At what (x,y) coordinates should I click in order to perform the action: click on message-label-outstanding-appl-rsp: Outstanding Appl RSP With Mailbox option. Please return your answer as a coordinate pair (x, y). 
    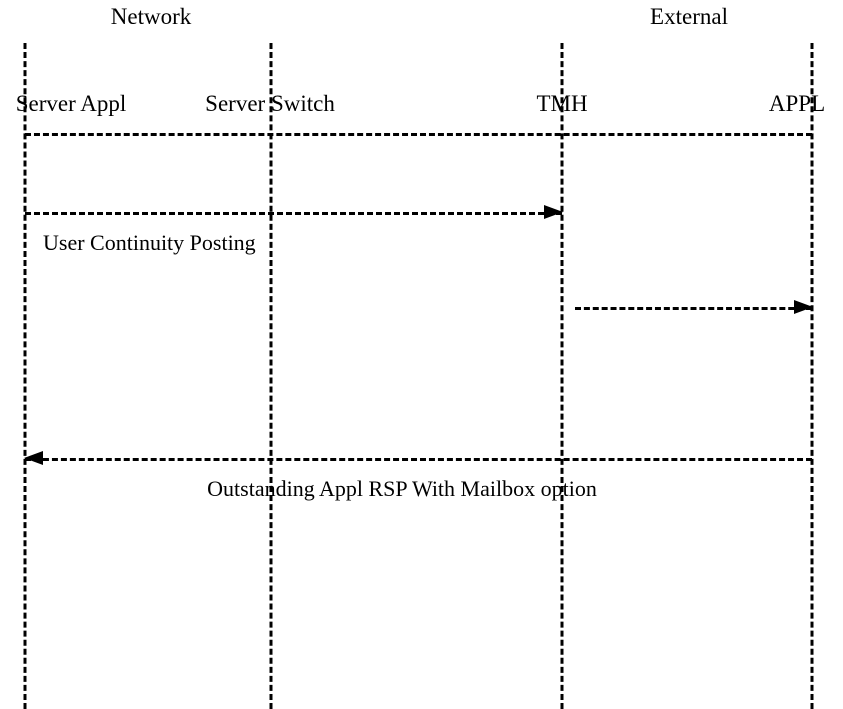
    Looking at the image, I should click on (402, 488).